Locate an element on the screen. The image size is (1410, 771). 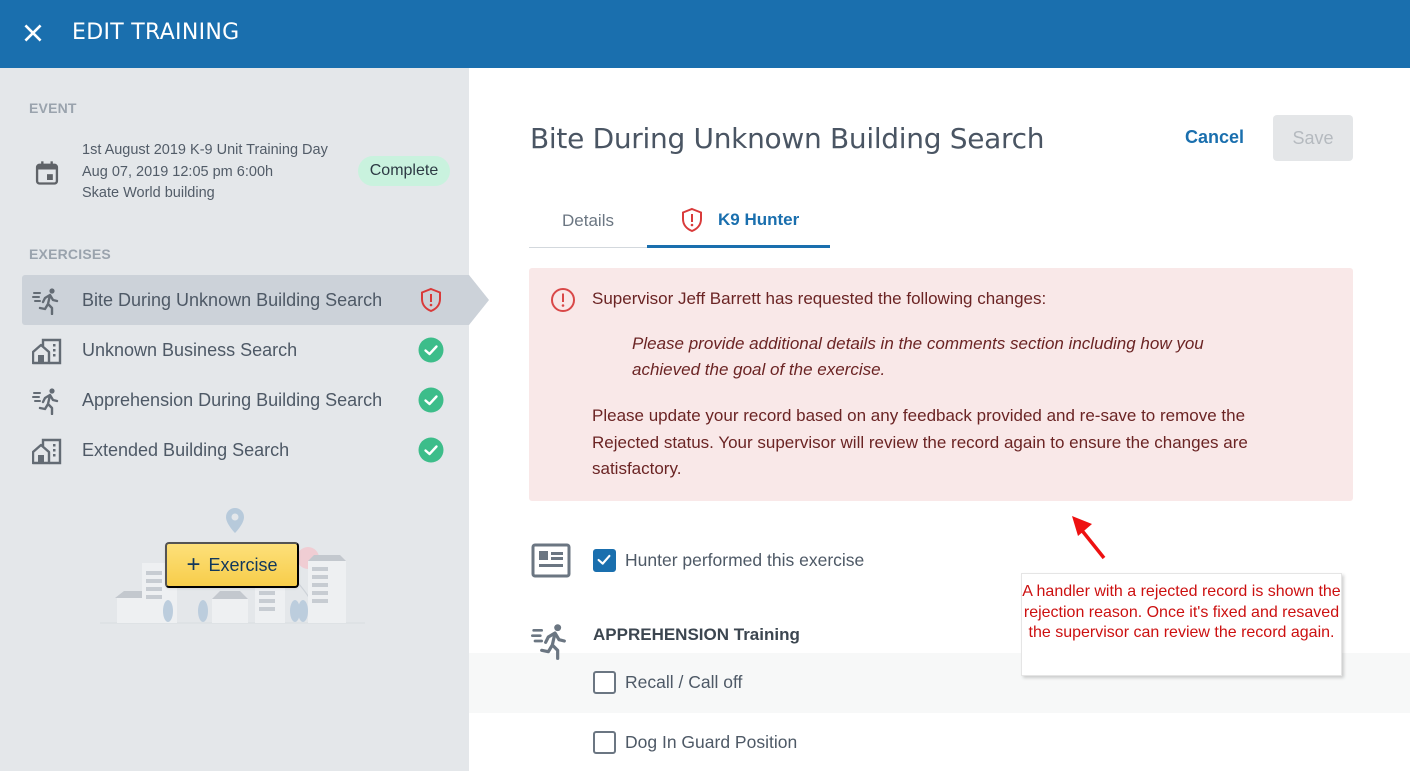
event-name: 1st August 2019 K-9 Unit Training Day is located at coordinates (205, 150).